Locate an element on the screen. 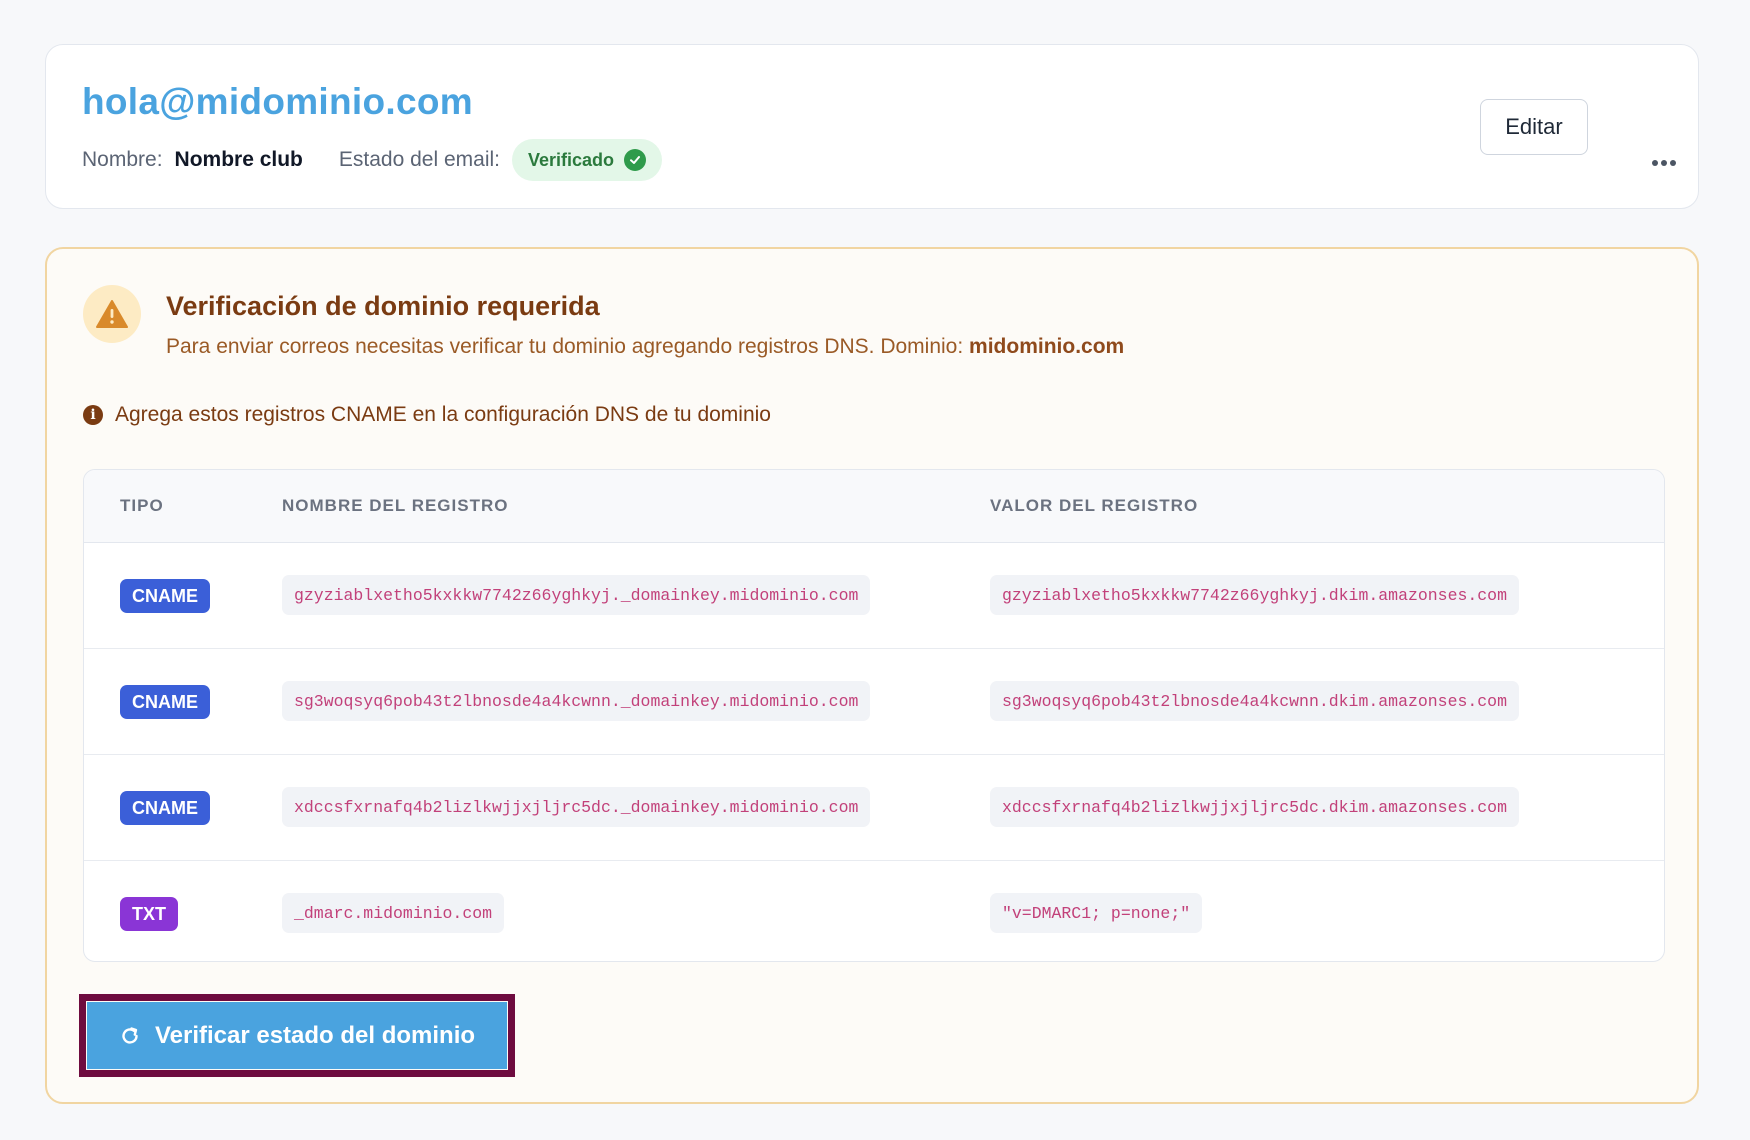  header-type: TIPO is located at coordinates (142, 505).